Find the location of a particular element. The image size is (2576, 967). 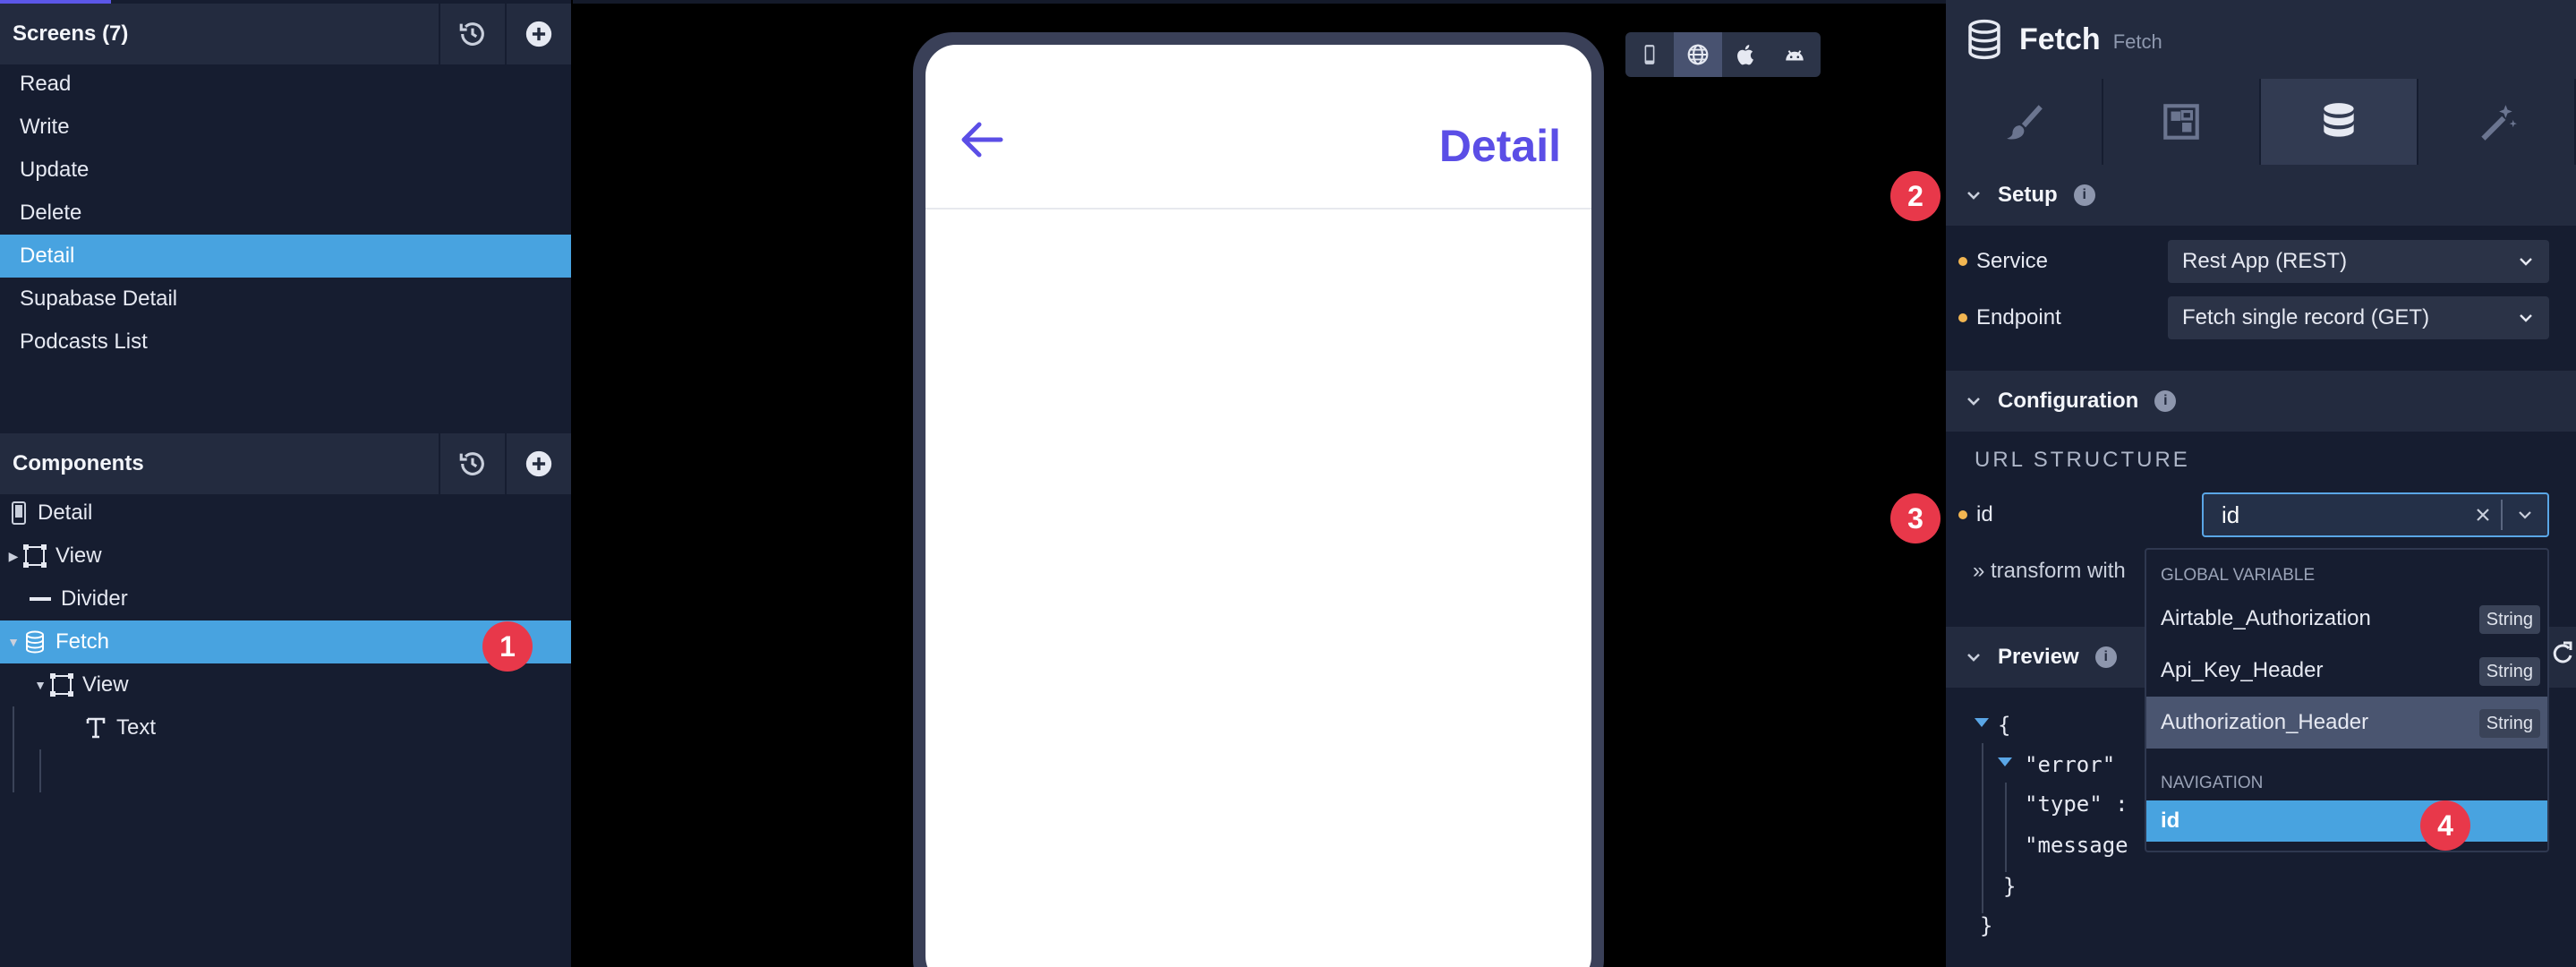

type-badge: String is located at coordinates (2509, 671).